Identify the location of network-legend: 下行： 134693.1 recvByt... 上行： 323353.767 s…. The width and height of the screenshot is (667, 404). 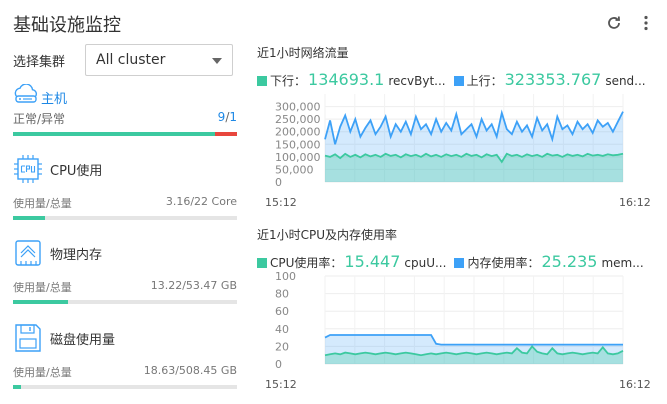
(457, 79).